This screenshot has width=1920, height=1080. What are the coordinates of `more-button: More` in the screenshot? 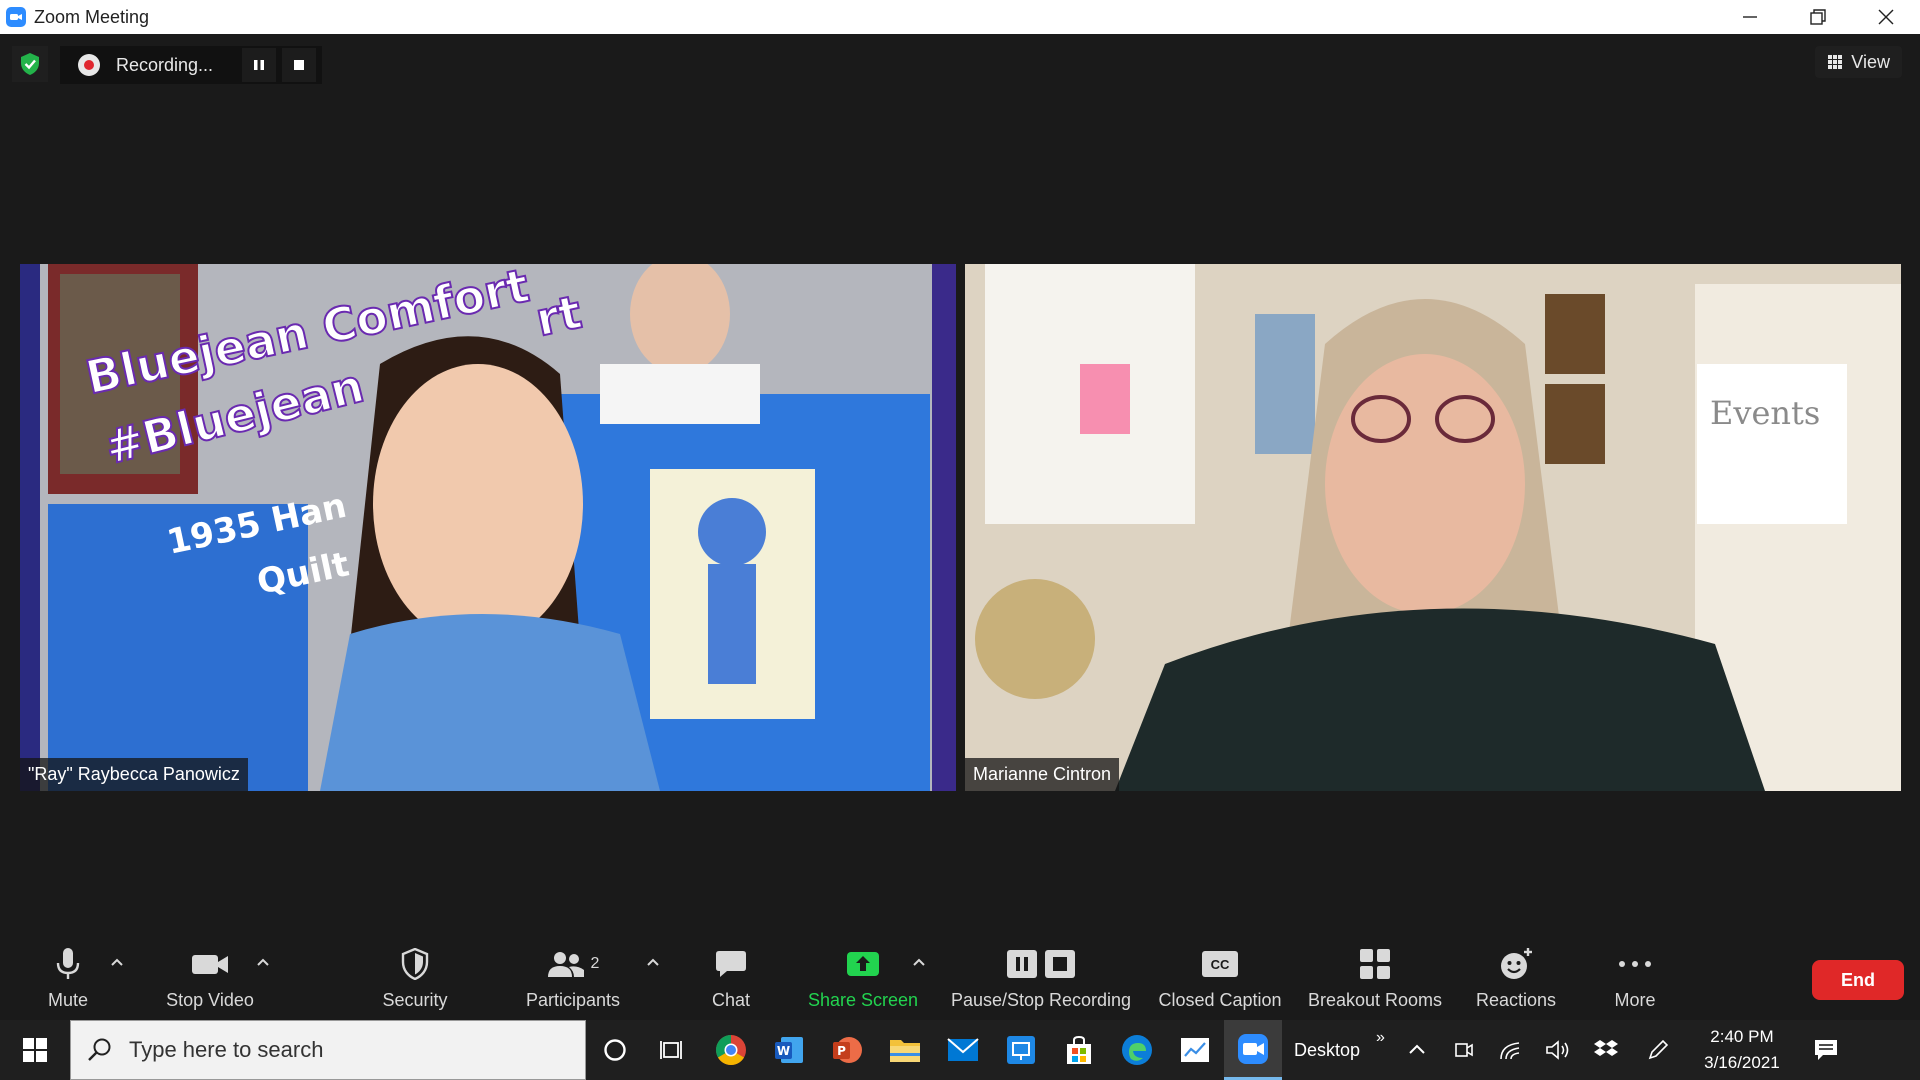 It's located at (1635, 981).